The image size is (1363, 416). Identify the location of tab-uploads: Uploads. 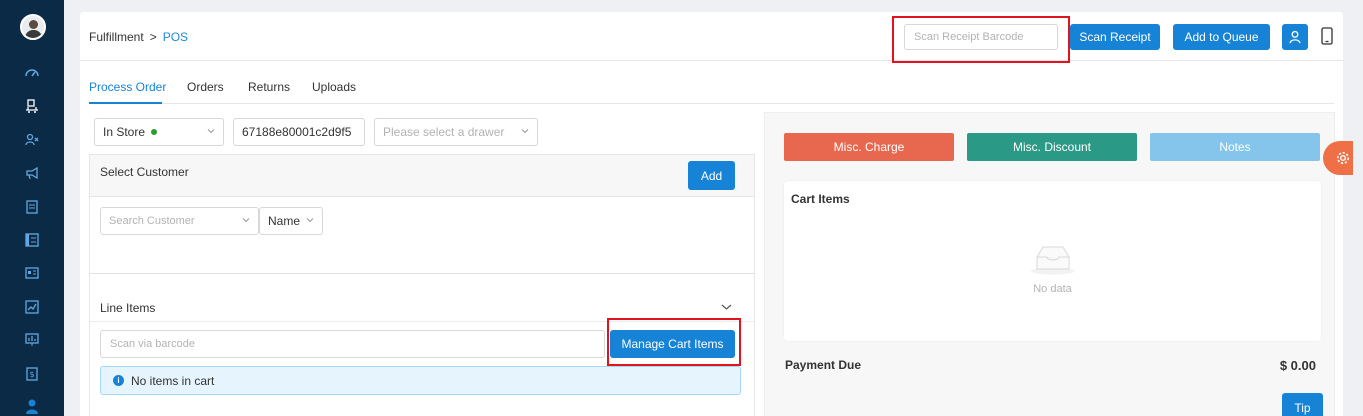
(334, 87).